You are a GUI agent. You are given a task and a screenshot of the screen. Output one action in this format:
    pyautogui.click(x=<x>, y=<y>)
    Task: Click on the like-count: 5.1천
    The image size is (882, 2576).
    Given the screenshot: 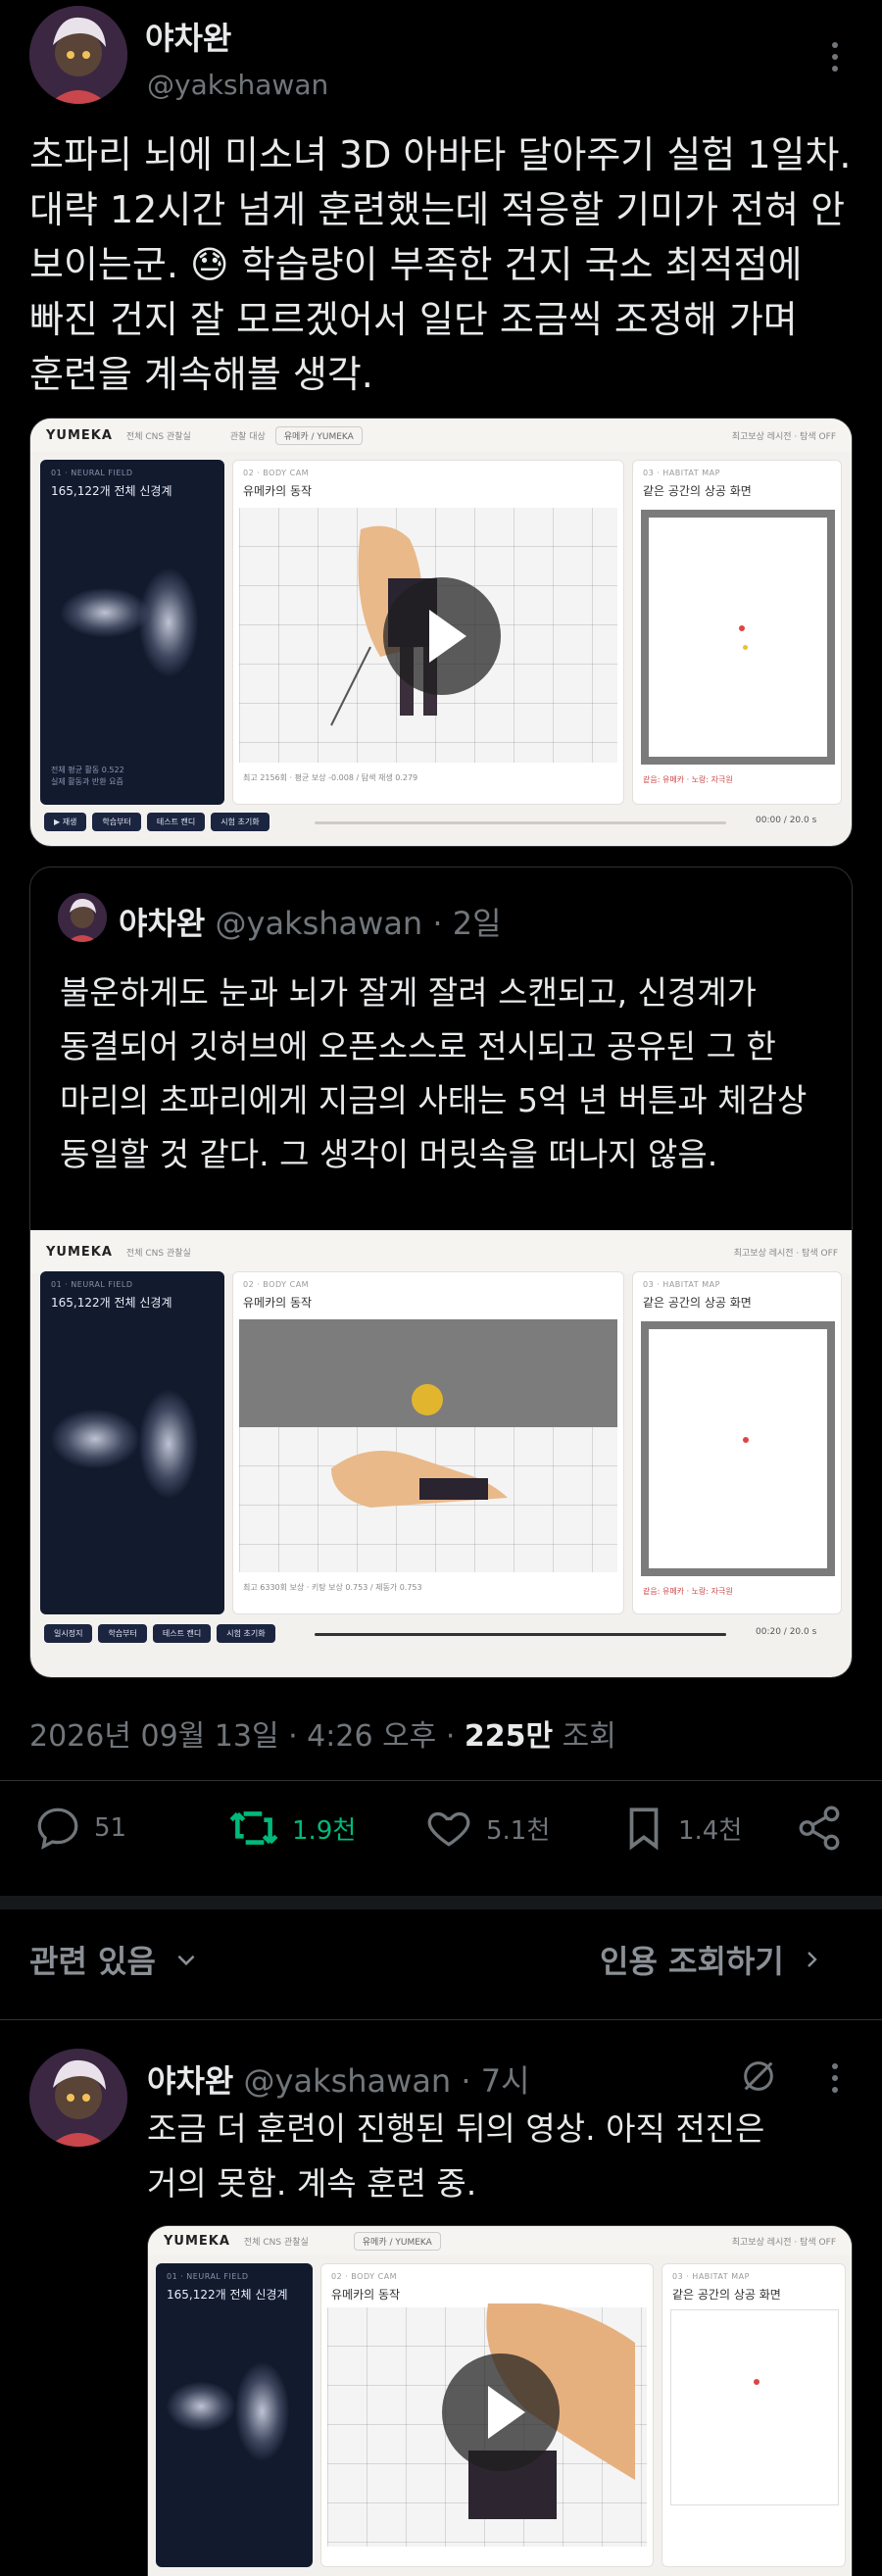 What is the action you would take?
    pyautogui.click(x=518, y=1830)
    